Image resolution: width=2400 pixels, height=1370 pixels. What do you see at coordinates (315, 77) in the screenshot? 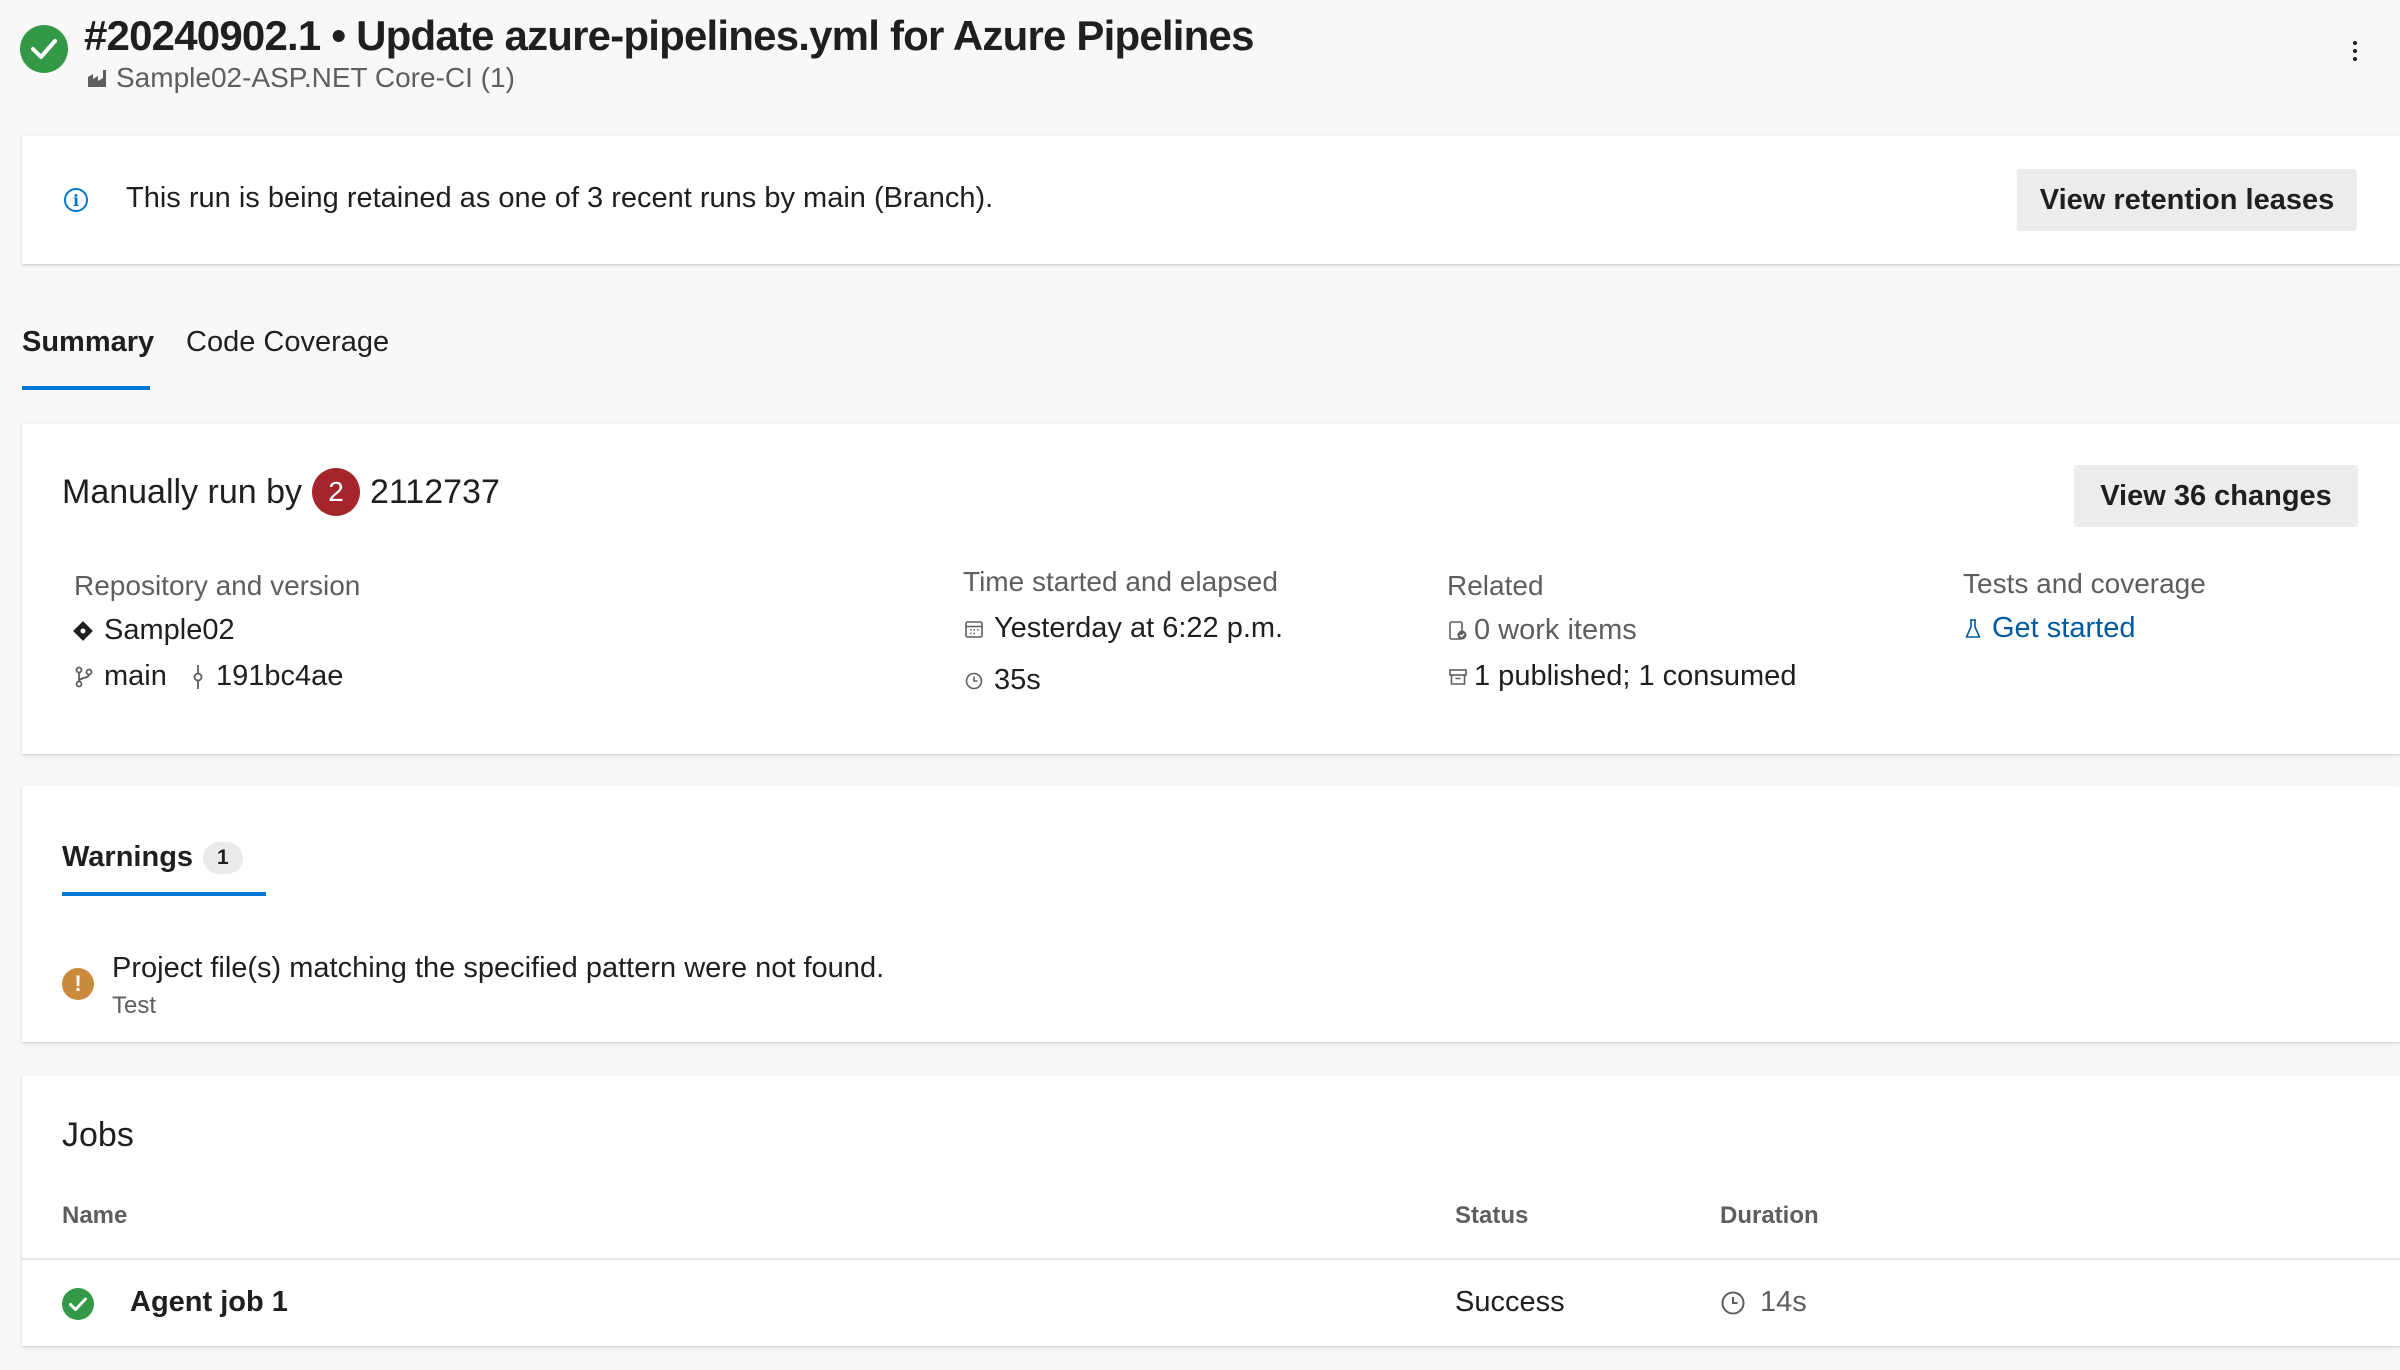
I see `pipeline-name-text: Sample02-ASP.NET Core-CI (1)` at bounding box center [315, 77].